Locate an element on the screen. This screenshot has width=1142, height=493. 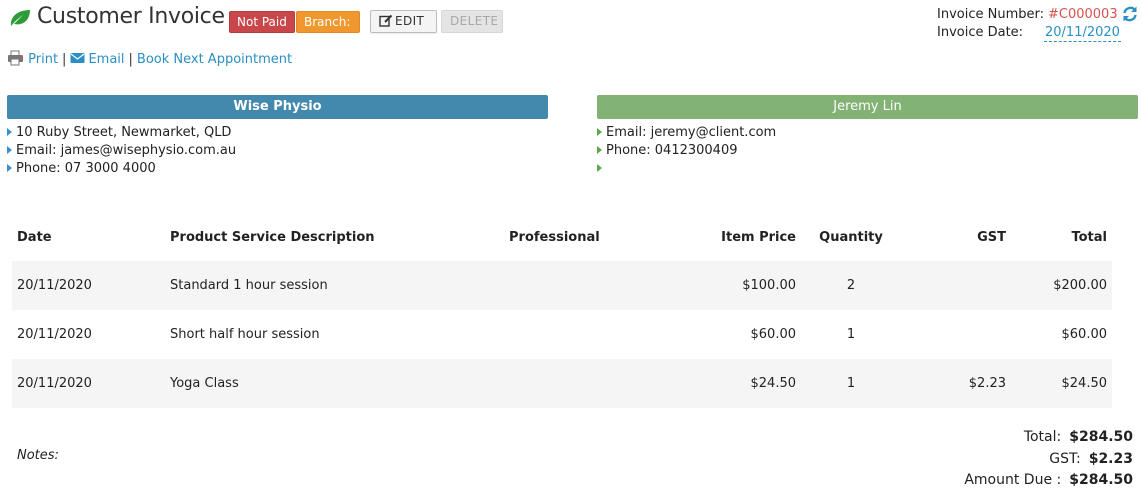
gst-row: GST: $2.23 is located at coordinates (1091, 459).